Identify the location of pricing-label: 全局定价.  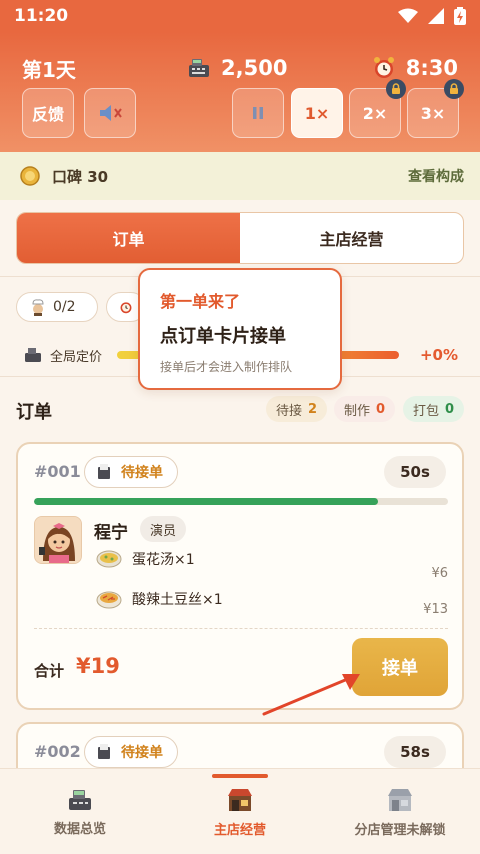
(76, 357).